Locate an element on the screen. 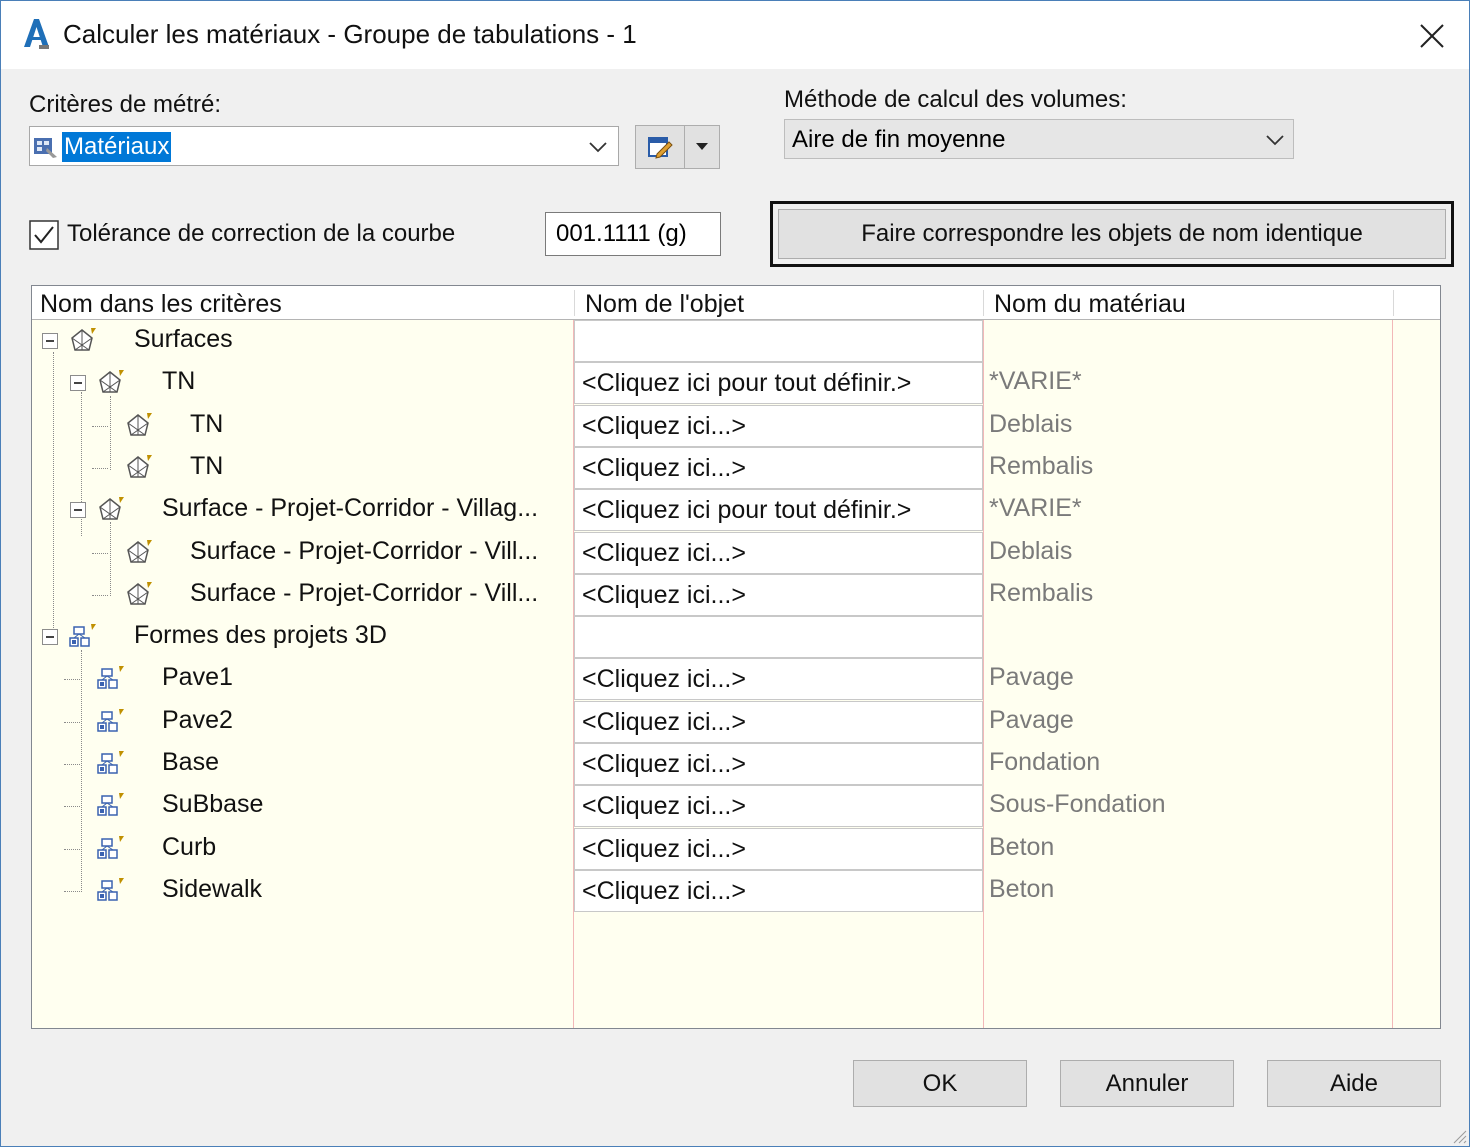  criteria-icon is located at coordinates (45, 148).